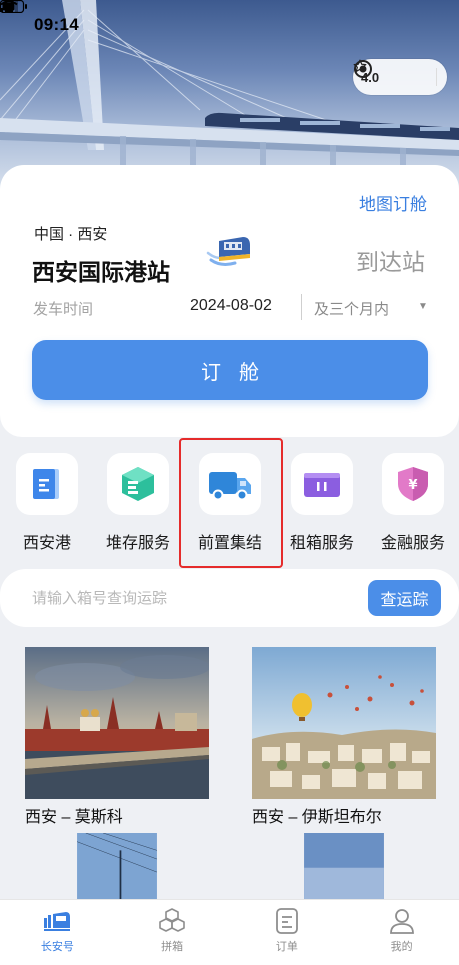 The width and height of the screenshot is (459, 965). Describe the element at coordinates (404, 598) in the screenshot. I see `track-button: 查运踪` at that location.